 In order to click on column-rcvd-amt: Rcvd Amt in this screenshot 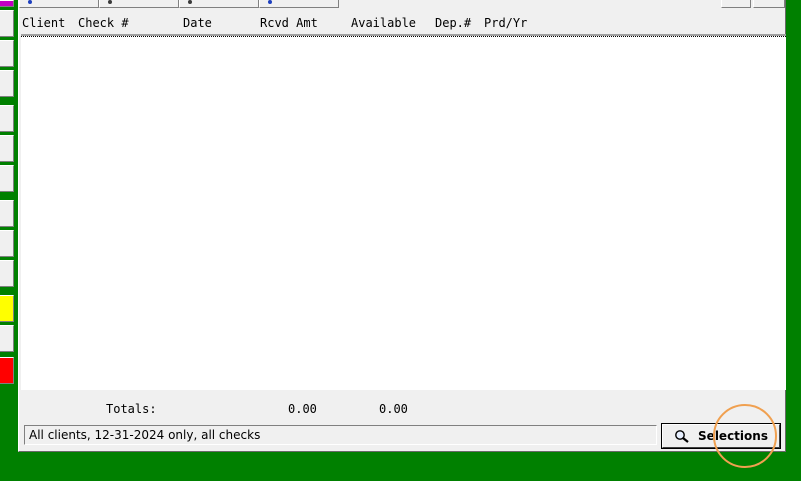, I will do `click(289, 23)`.